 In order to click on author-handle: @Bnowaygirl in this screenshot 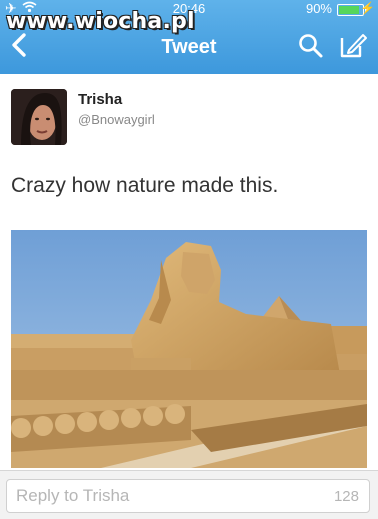, I will do `click(116, 119)`.